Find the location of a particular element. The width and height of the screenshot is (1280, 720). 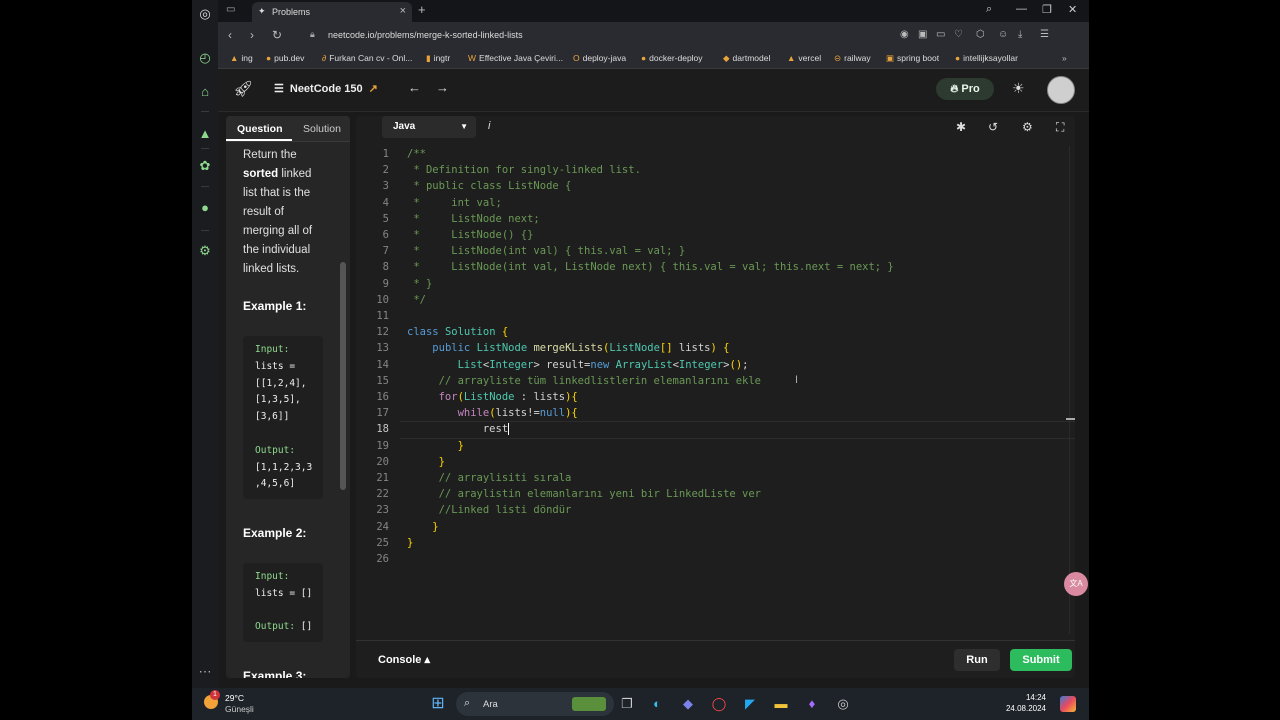

chatgpt-icon: ✿ is located at coordinates (205, 166).